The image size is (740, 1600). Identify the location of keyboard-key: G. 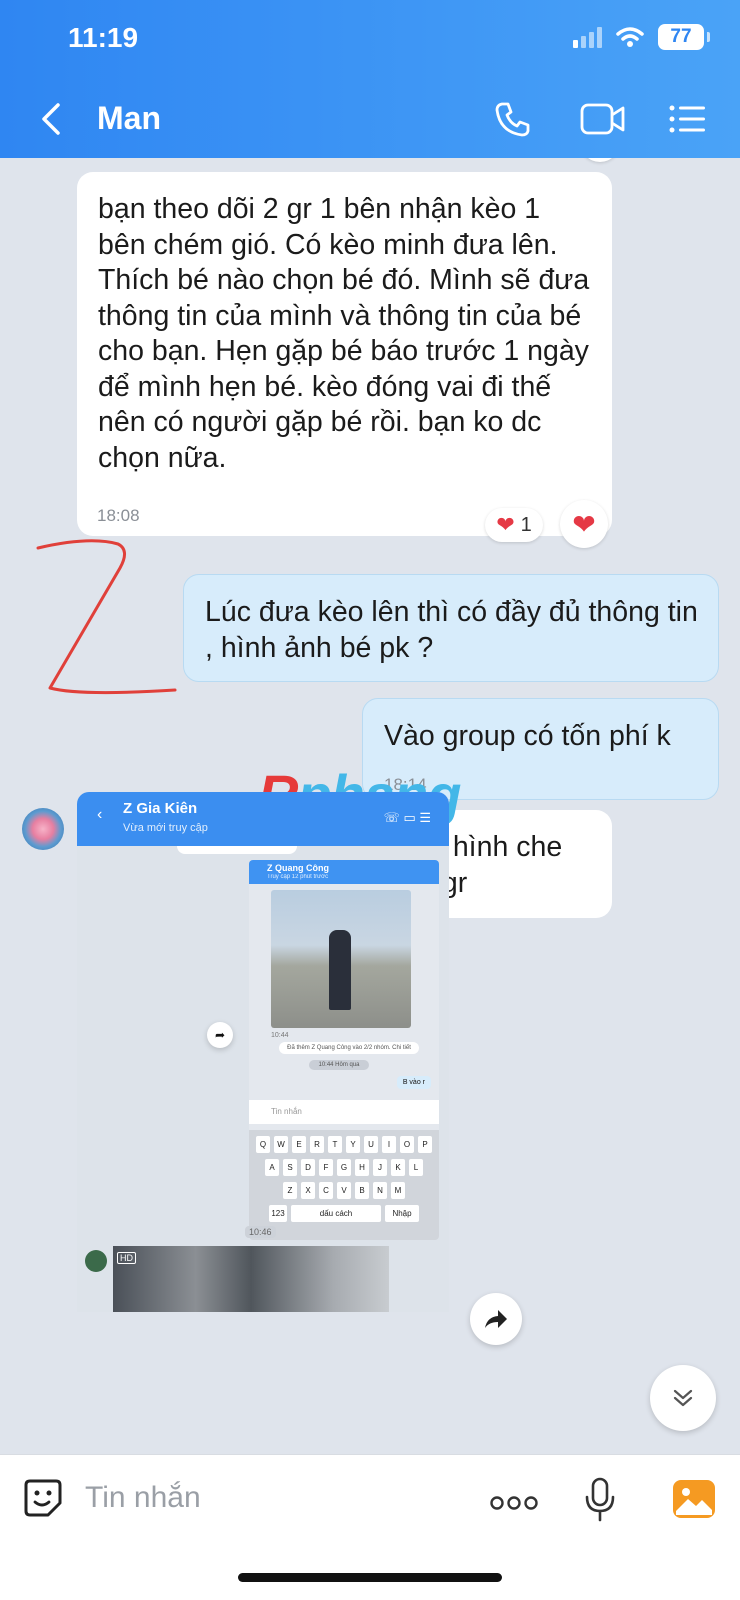
(344, 1167).